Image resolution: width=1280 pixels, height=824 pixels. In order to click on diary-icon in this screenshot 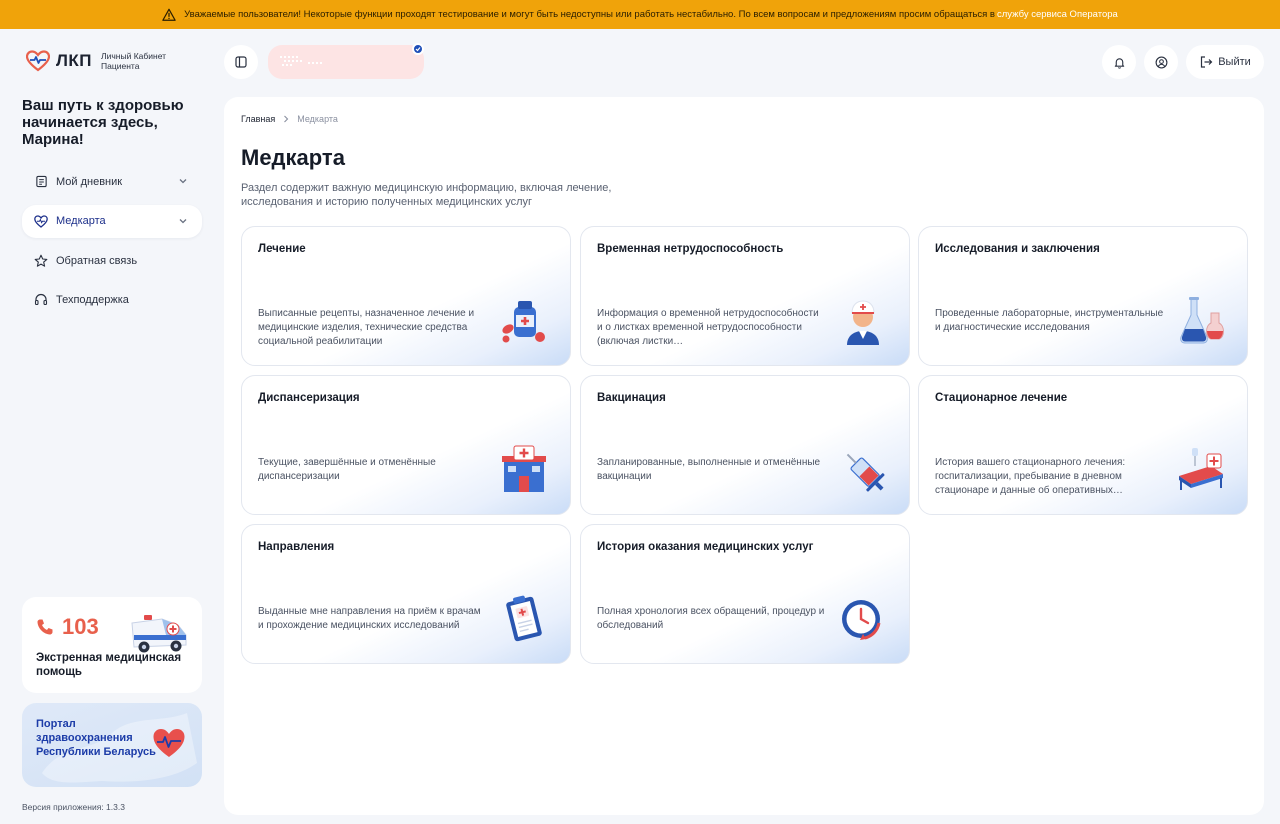, I will do `click(41, 182)`.